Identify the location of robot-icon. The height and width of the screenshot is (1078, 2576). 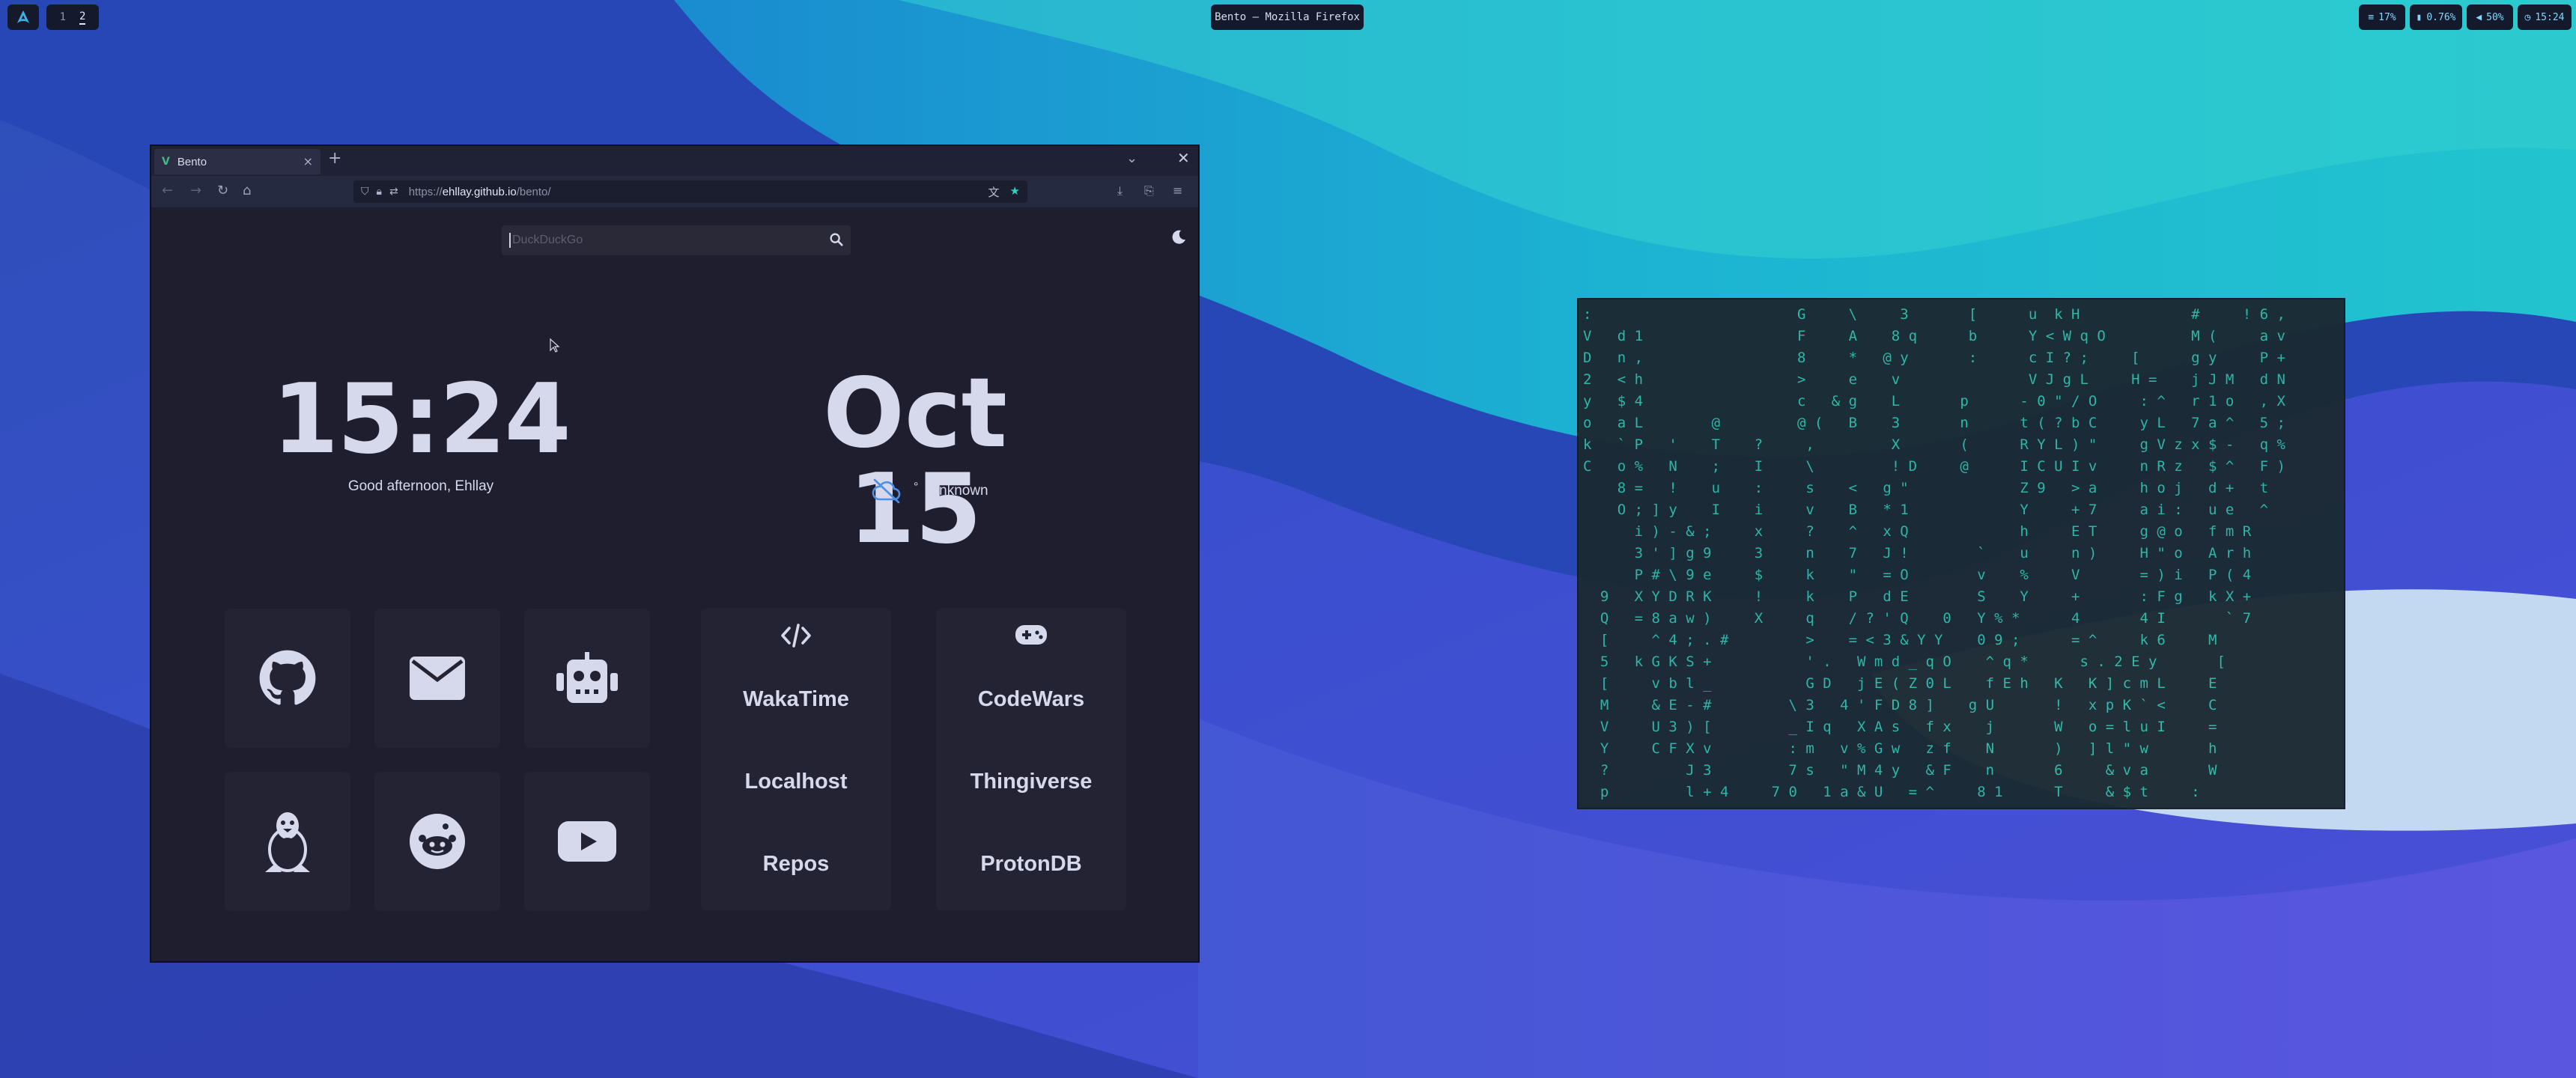
(587, 677).